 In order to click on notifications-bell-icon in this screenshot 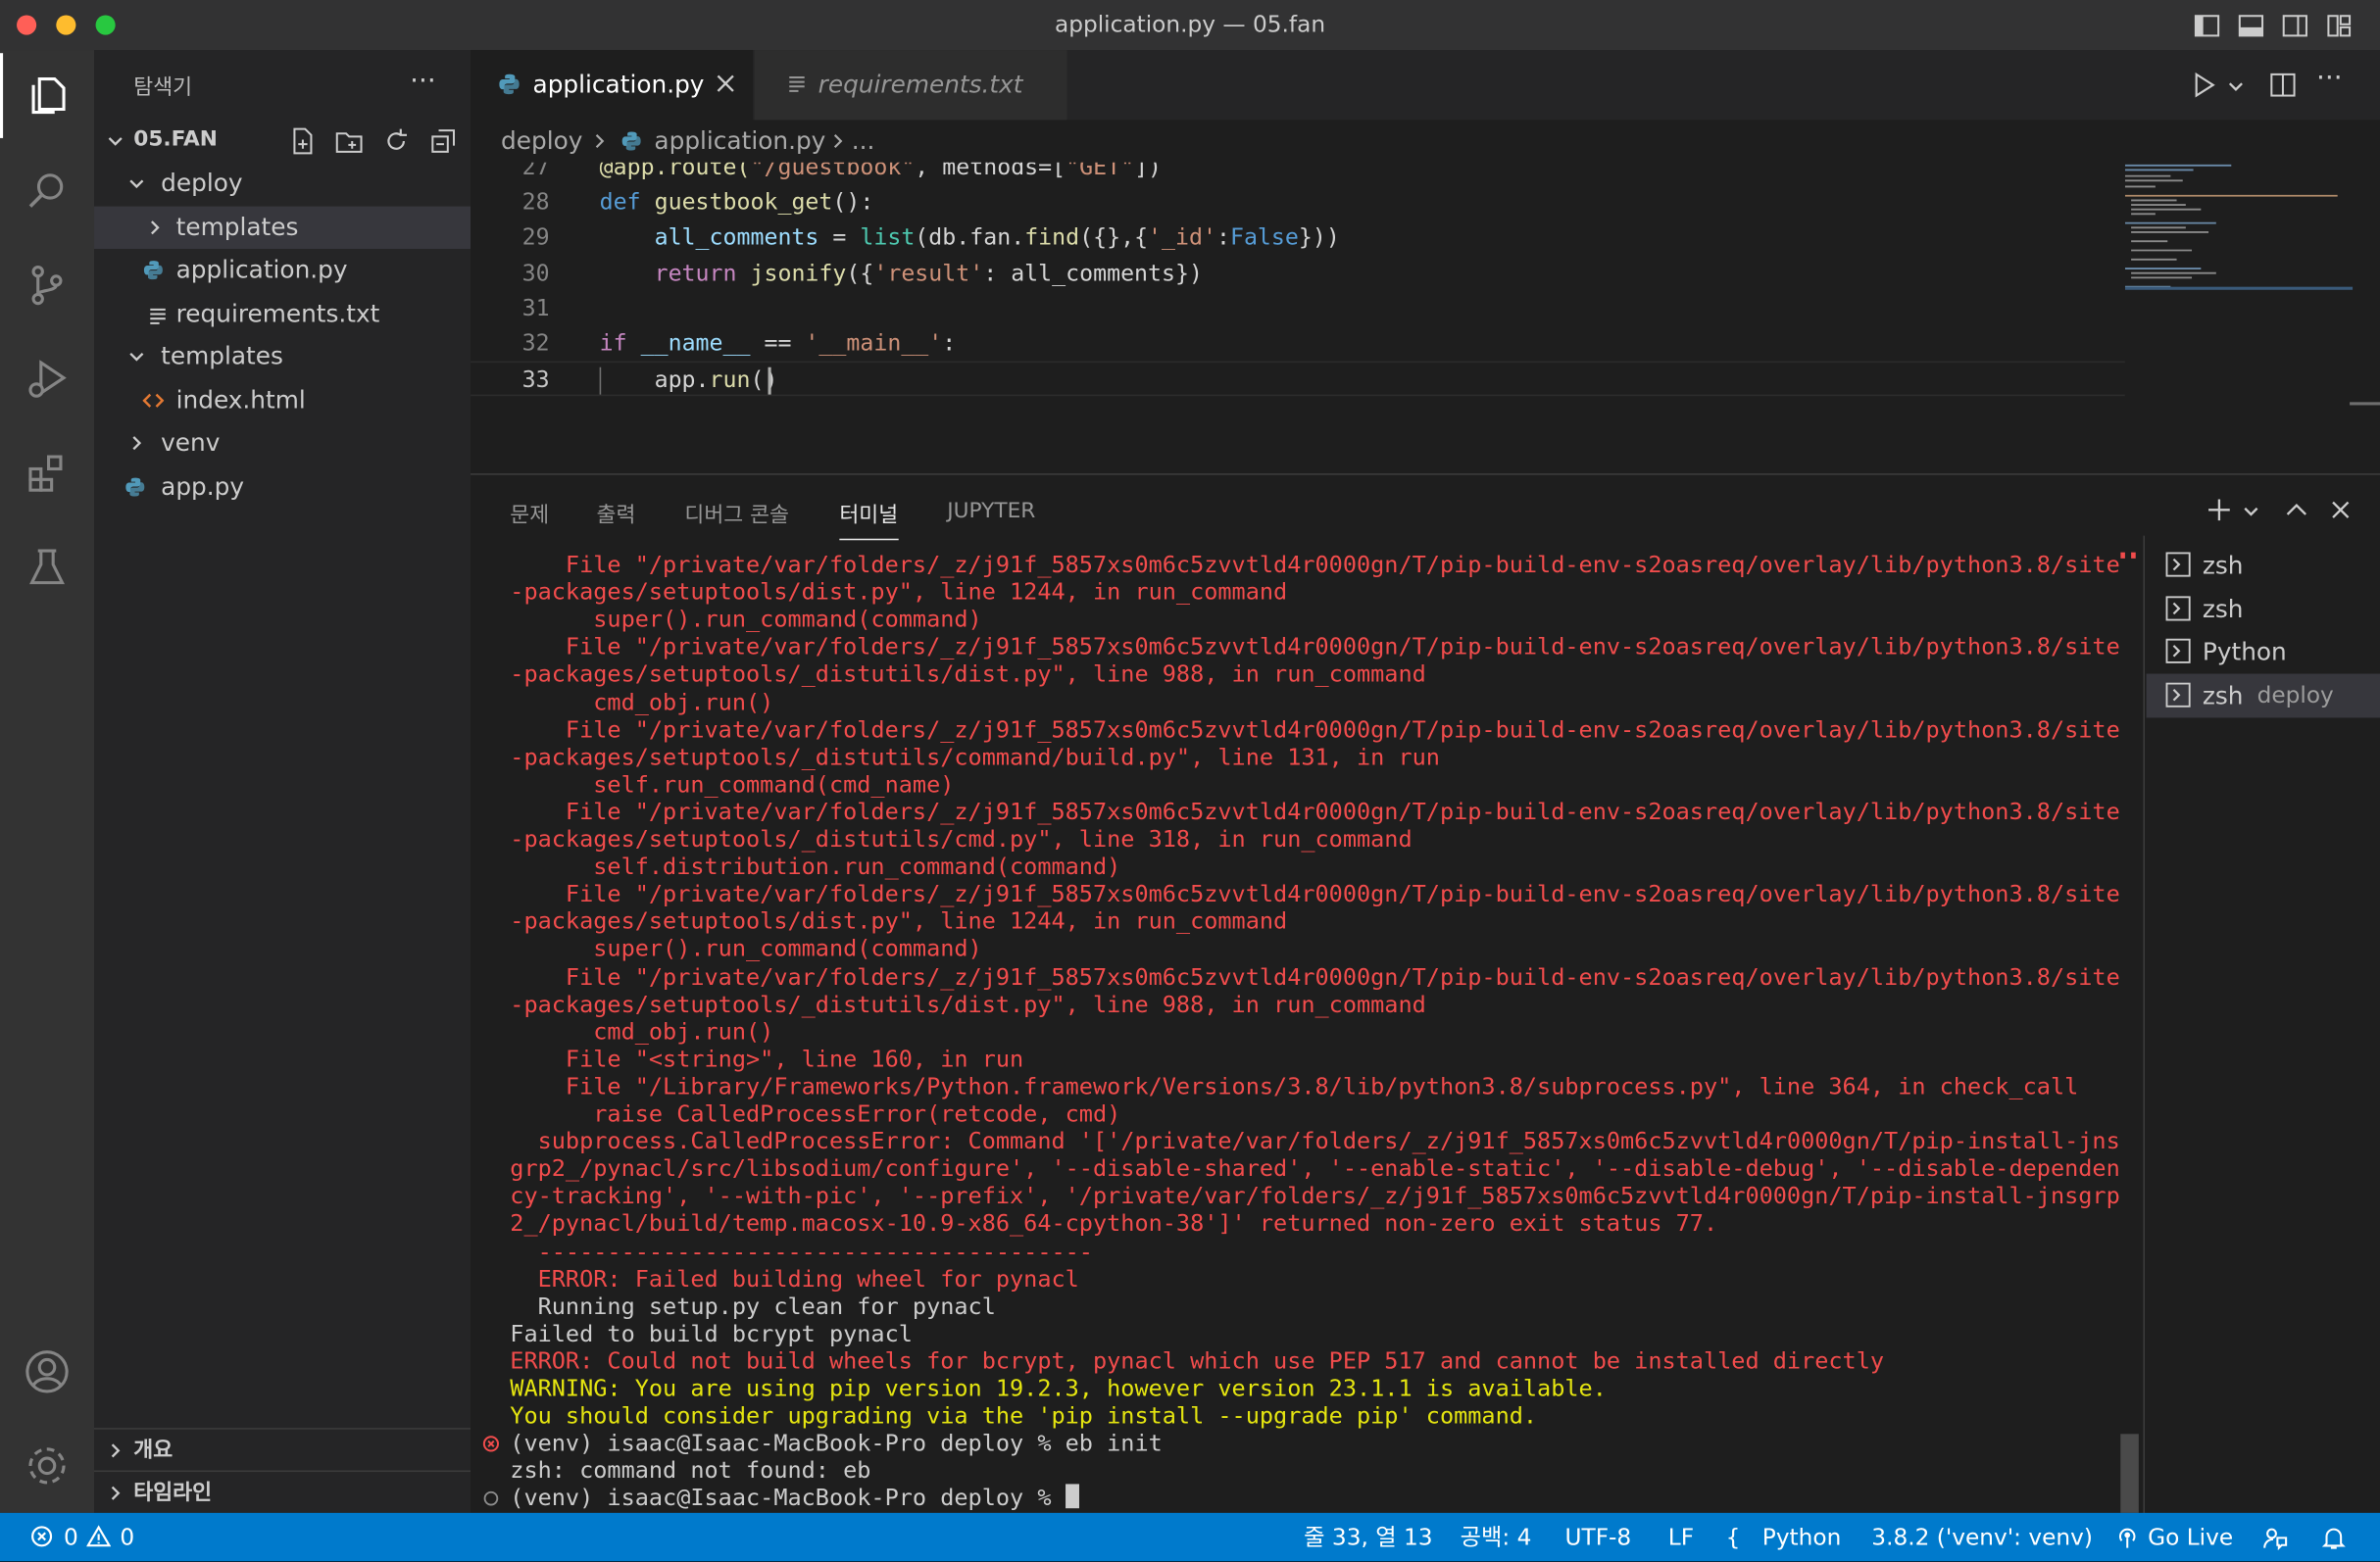, I will do `click(2334, 1537)`.